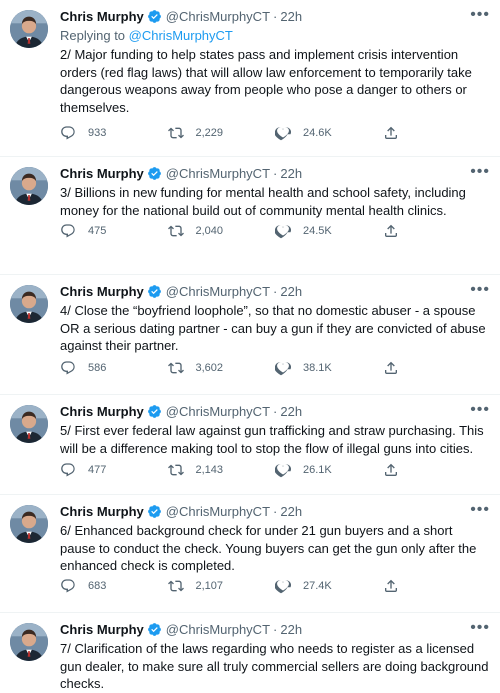  What do you see at coordinates (209, 470) in the screenshot?
I see `retweet-count: 2,143` at bounding box center [209, 470].